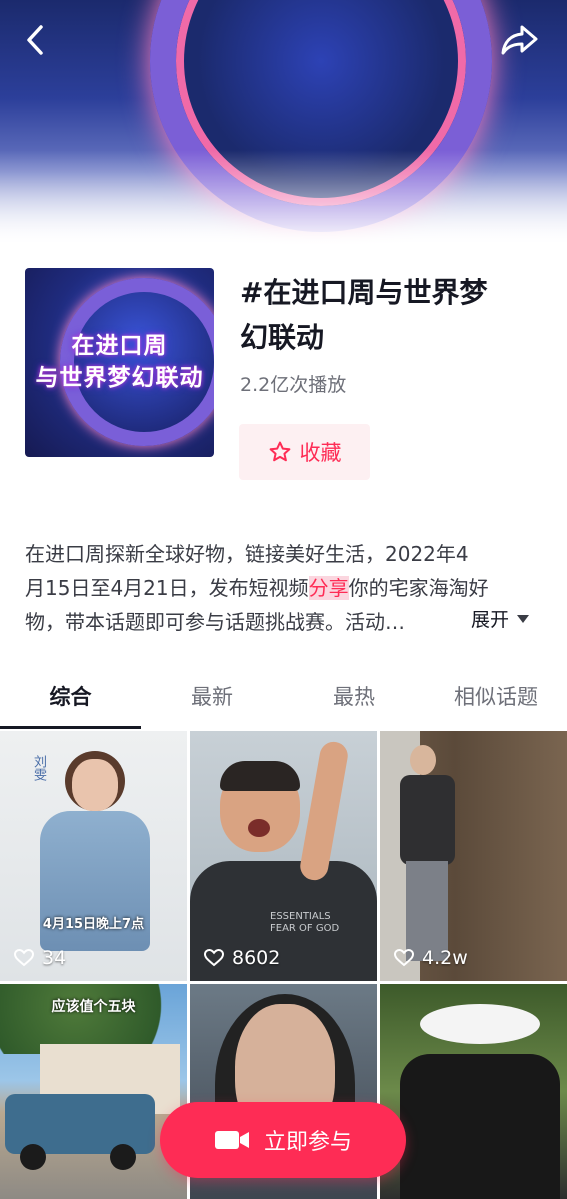  What do you see at coordinates (523, 618) in the screenshot?
I see `triangle-down-icon` at bounding box center [523, 618].